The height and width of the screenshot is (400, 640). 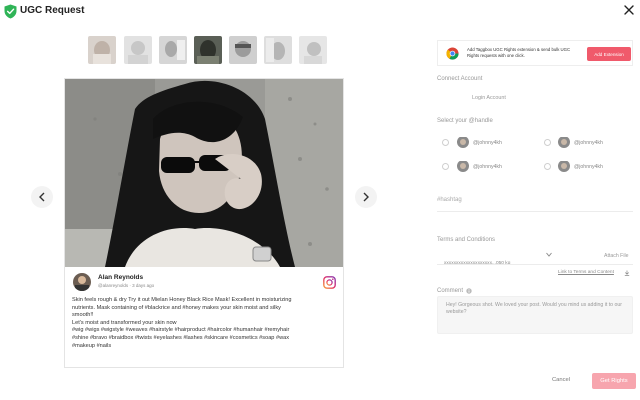 I want to click on terms-underline, so click(x=535, y=264).